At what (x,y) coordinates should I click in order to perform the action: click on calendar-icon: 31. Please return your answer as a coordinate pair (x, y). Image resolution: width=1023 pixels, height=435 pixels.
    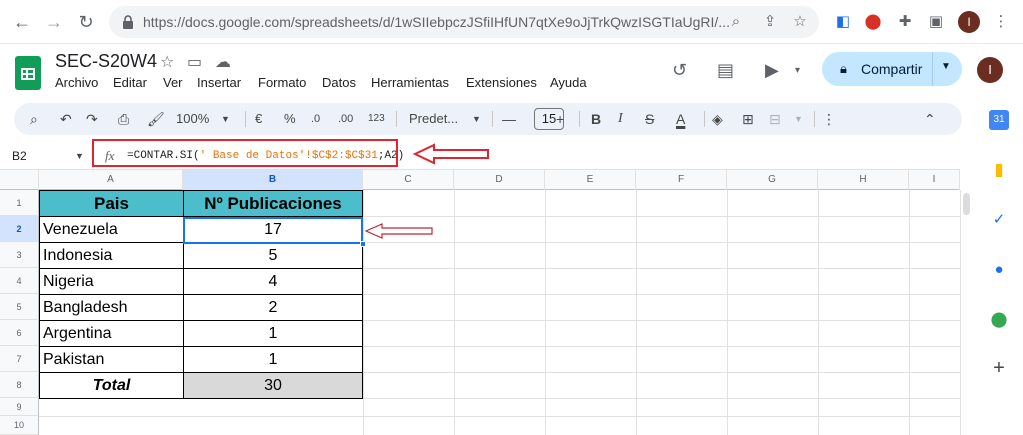
    Looking at the image, I should click on (999, 120).